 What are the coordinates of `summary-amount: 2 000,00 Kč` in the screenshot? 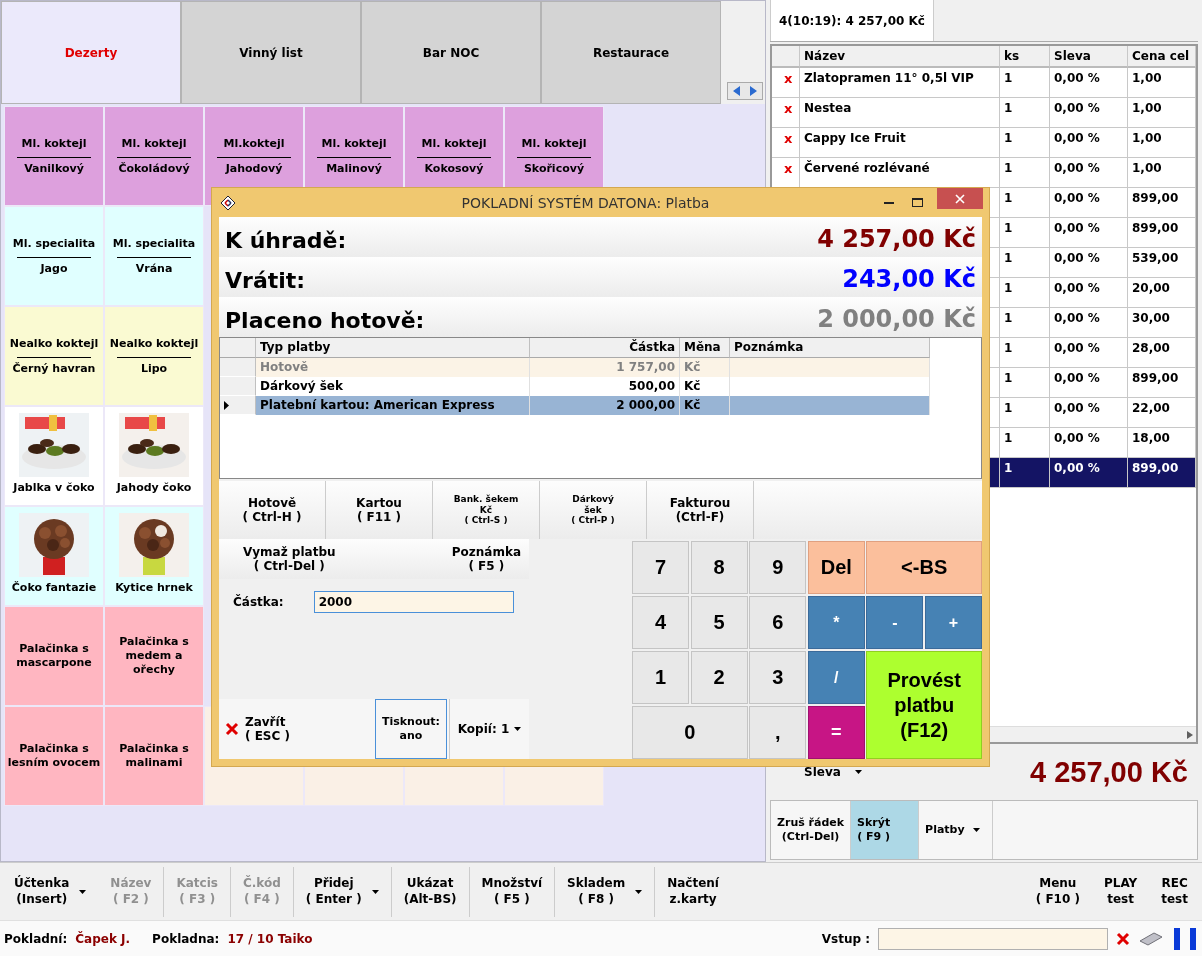 It's located at (896, 319).